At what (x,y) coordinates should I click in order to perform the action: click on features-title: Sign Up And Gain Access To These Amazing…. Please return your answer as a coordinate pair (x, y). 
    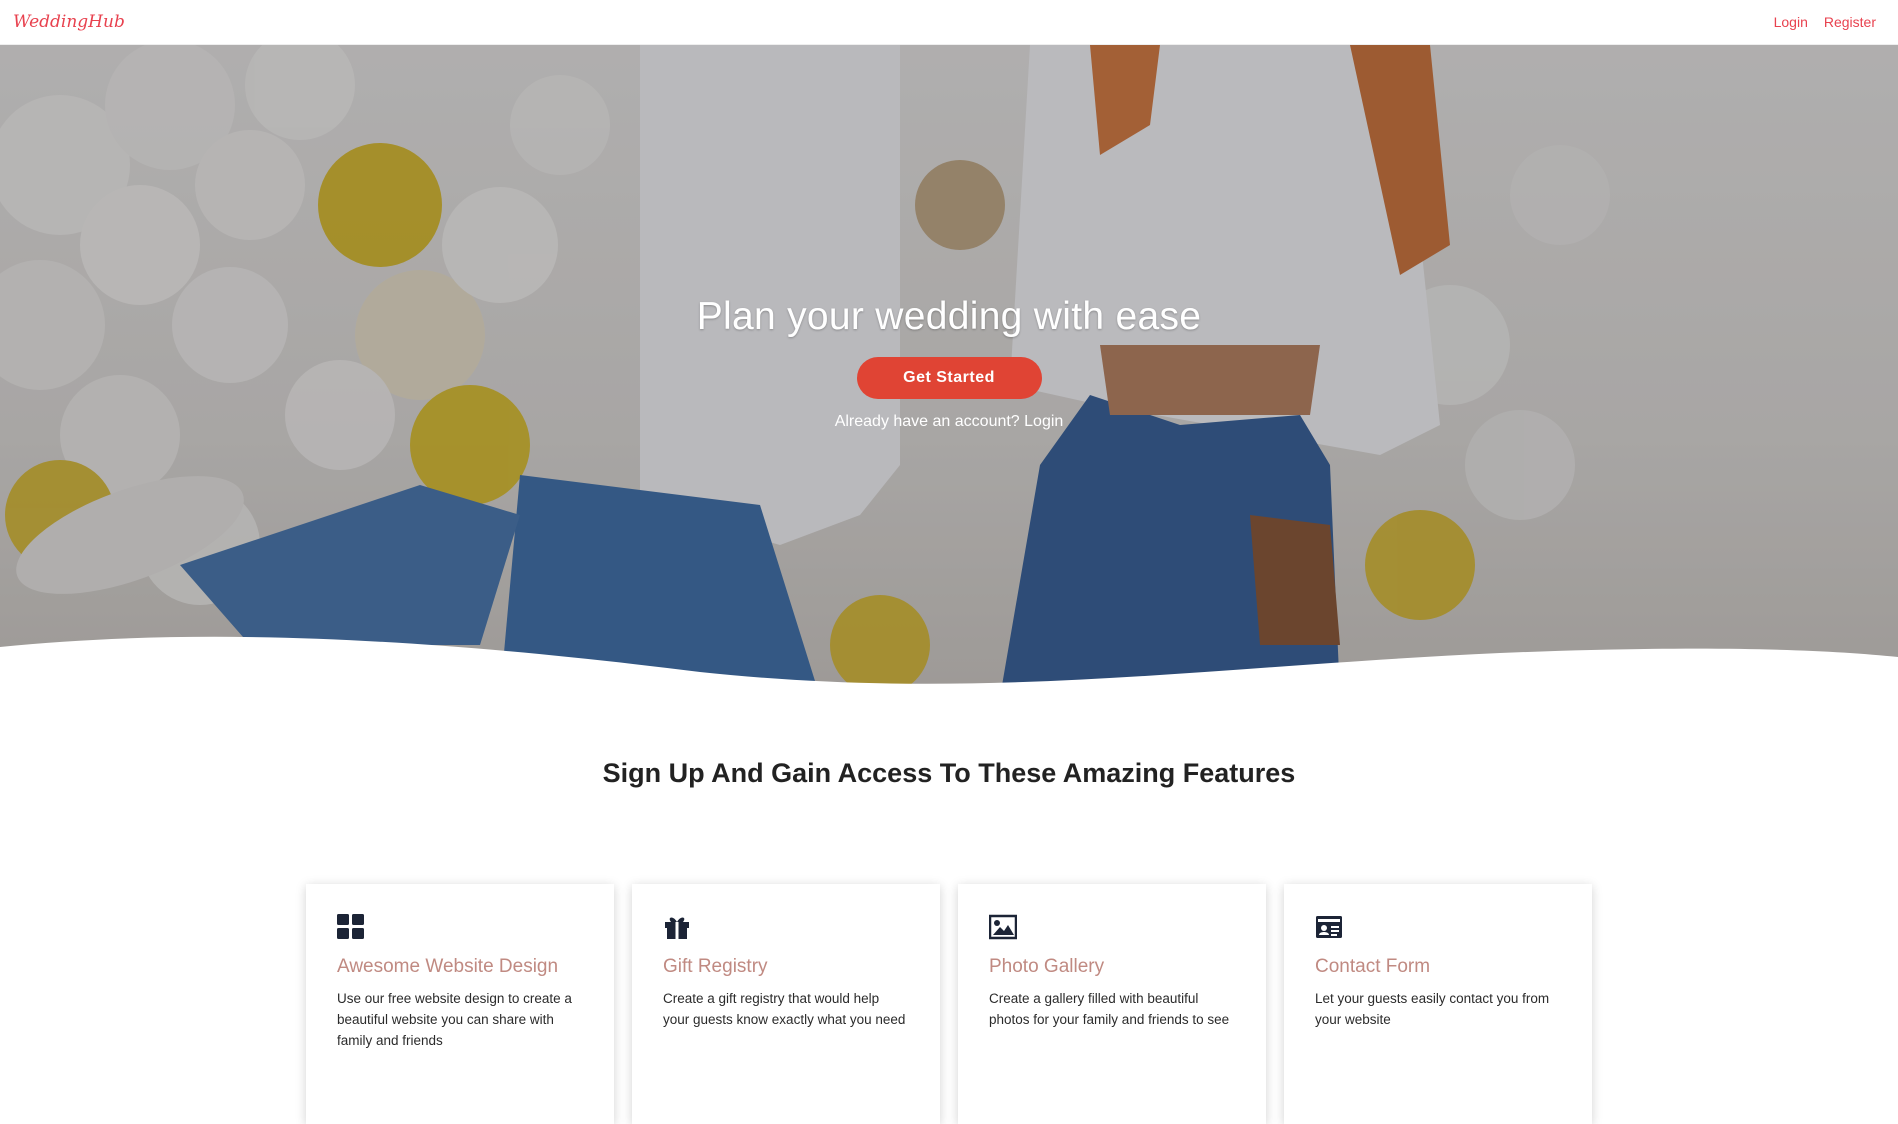
    Looking at the image, I should click on (949, 773).